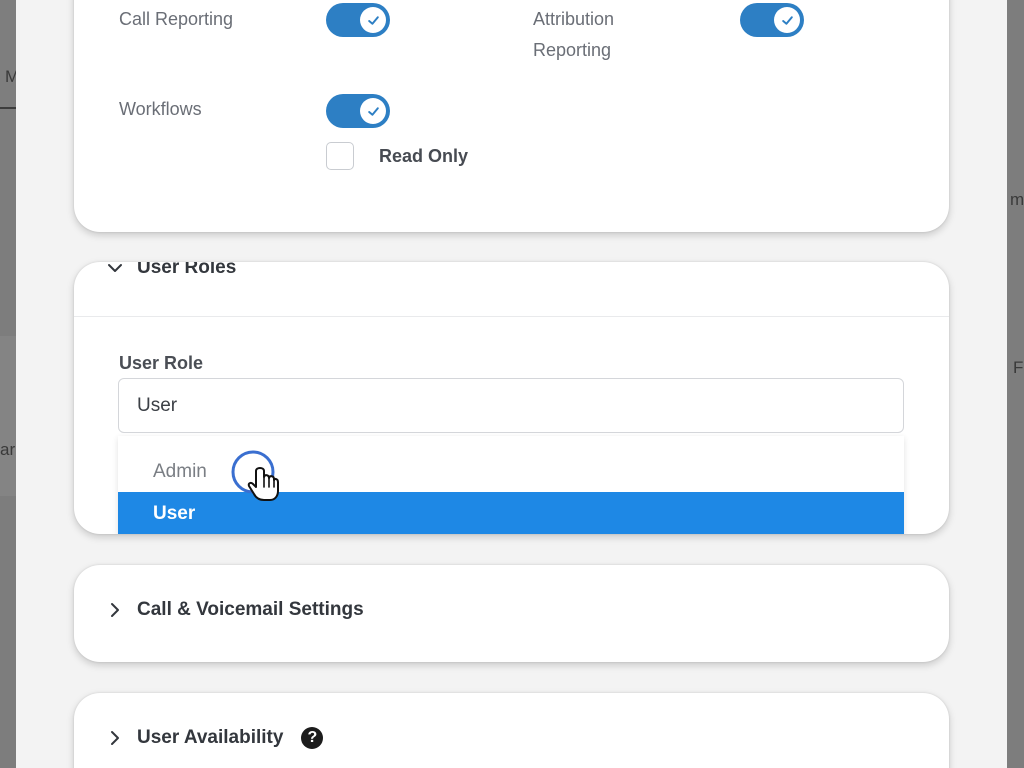  What do you see at coordinates (511, 513) in the screenshot?
I see `user-role-option-user: User` at bounding box center [511, 513].